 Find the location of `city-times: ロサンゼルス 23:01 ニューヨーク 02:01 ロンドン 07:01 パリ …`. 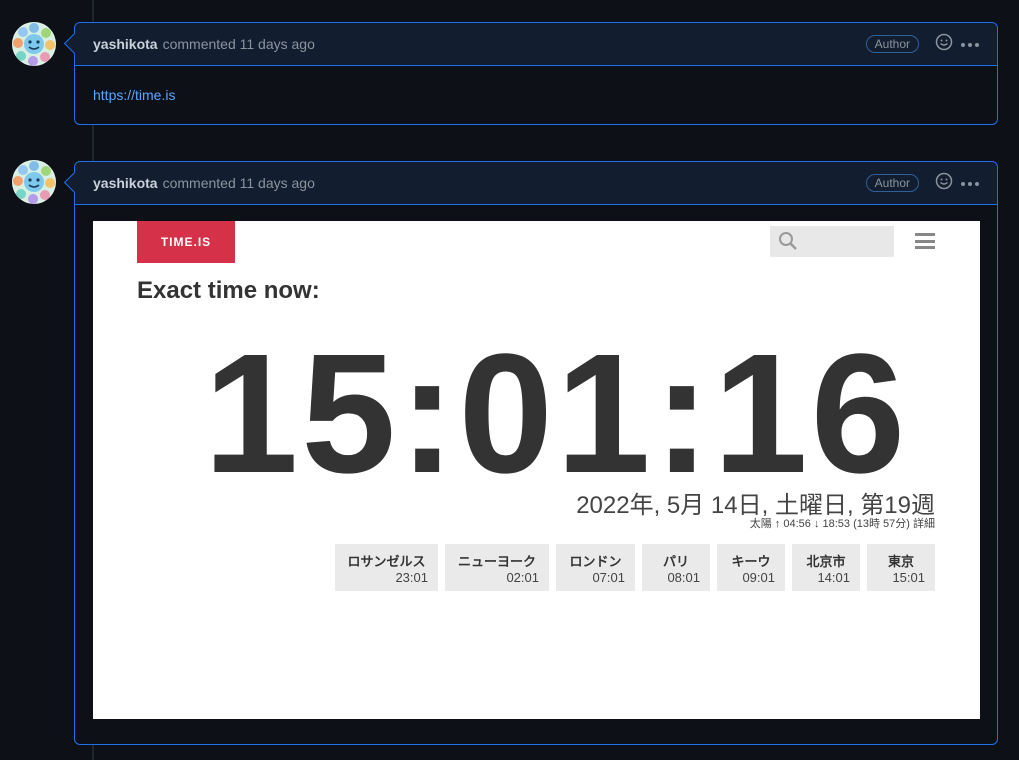

city-times: ロサンゼルス 23:01 ニューヨーク 02:01 ロンドン 07:01 パリ … is located at coordinates (635, 567).